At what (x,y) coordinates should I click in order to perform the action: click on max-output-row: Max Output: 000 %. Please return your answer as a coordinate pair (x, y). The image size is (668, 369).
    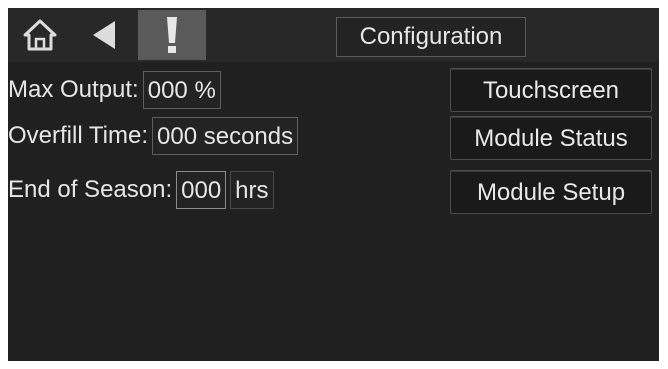
    Looking at the image, I should click on (114, 90).